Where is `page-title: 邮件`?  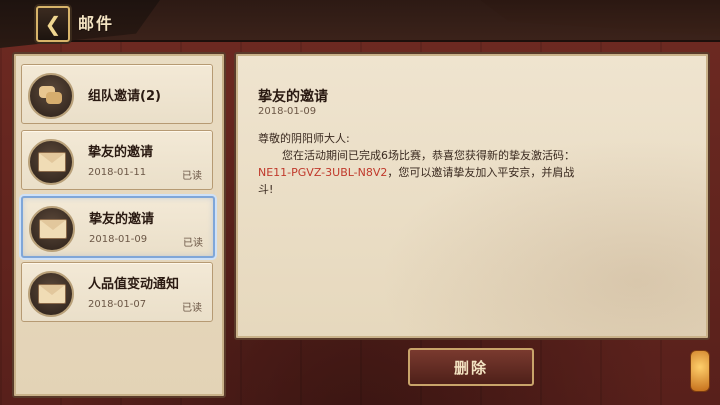
page-title: 邮件 is located at coordinates (96, 23).